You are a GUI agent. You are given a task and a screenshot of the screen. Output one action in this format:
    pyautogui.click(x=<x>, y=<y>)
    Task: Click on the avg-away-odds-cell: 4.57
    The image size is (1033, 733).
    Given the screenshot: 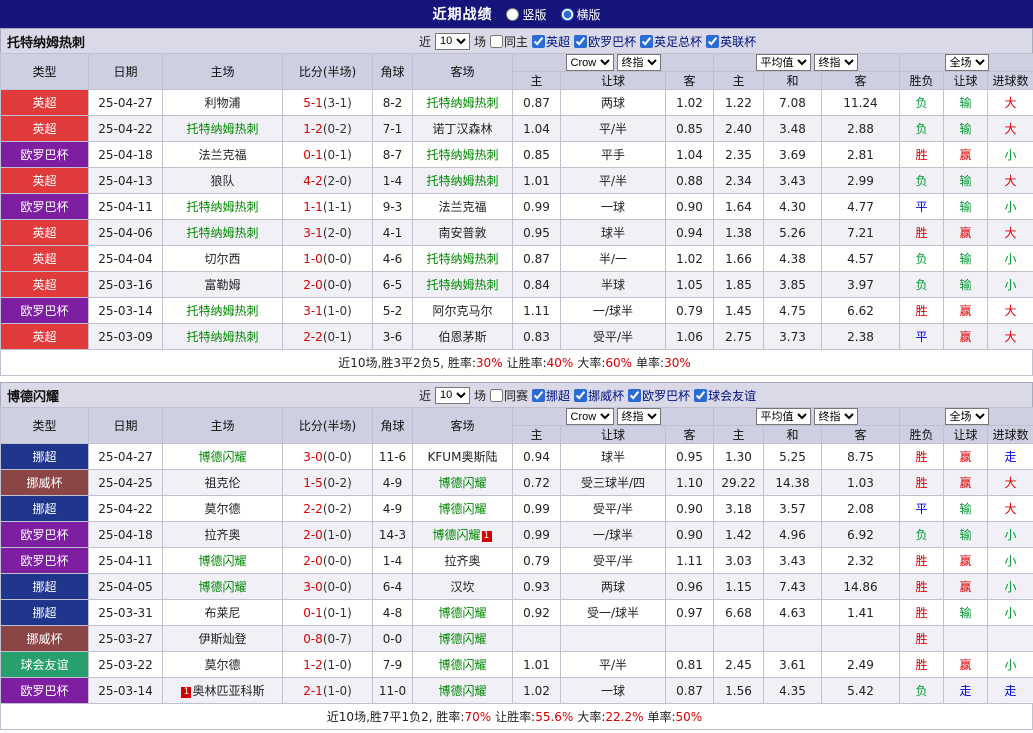 What is the action you would take?
    pyautogui.click(x=860, y=258)
    